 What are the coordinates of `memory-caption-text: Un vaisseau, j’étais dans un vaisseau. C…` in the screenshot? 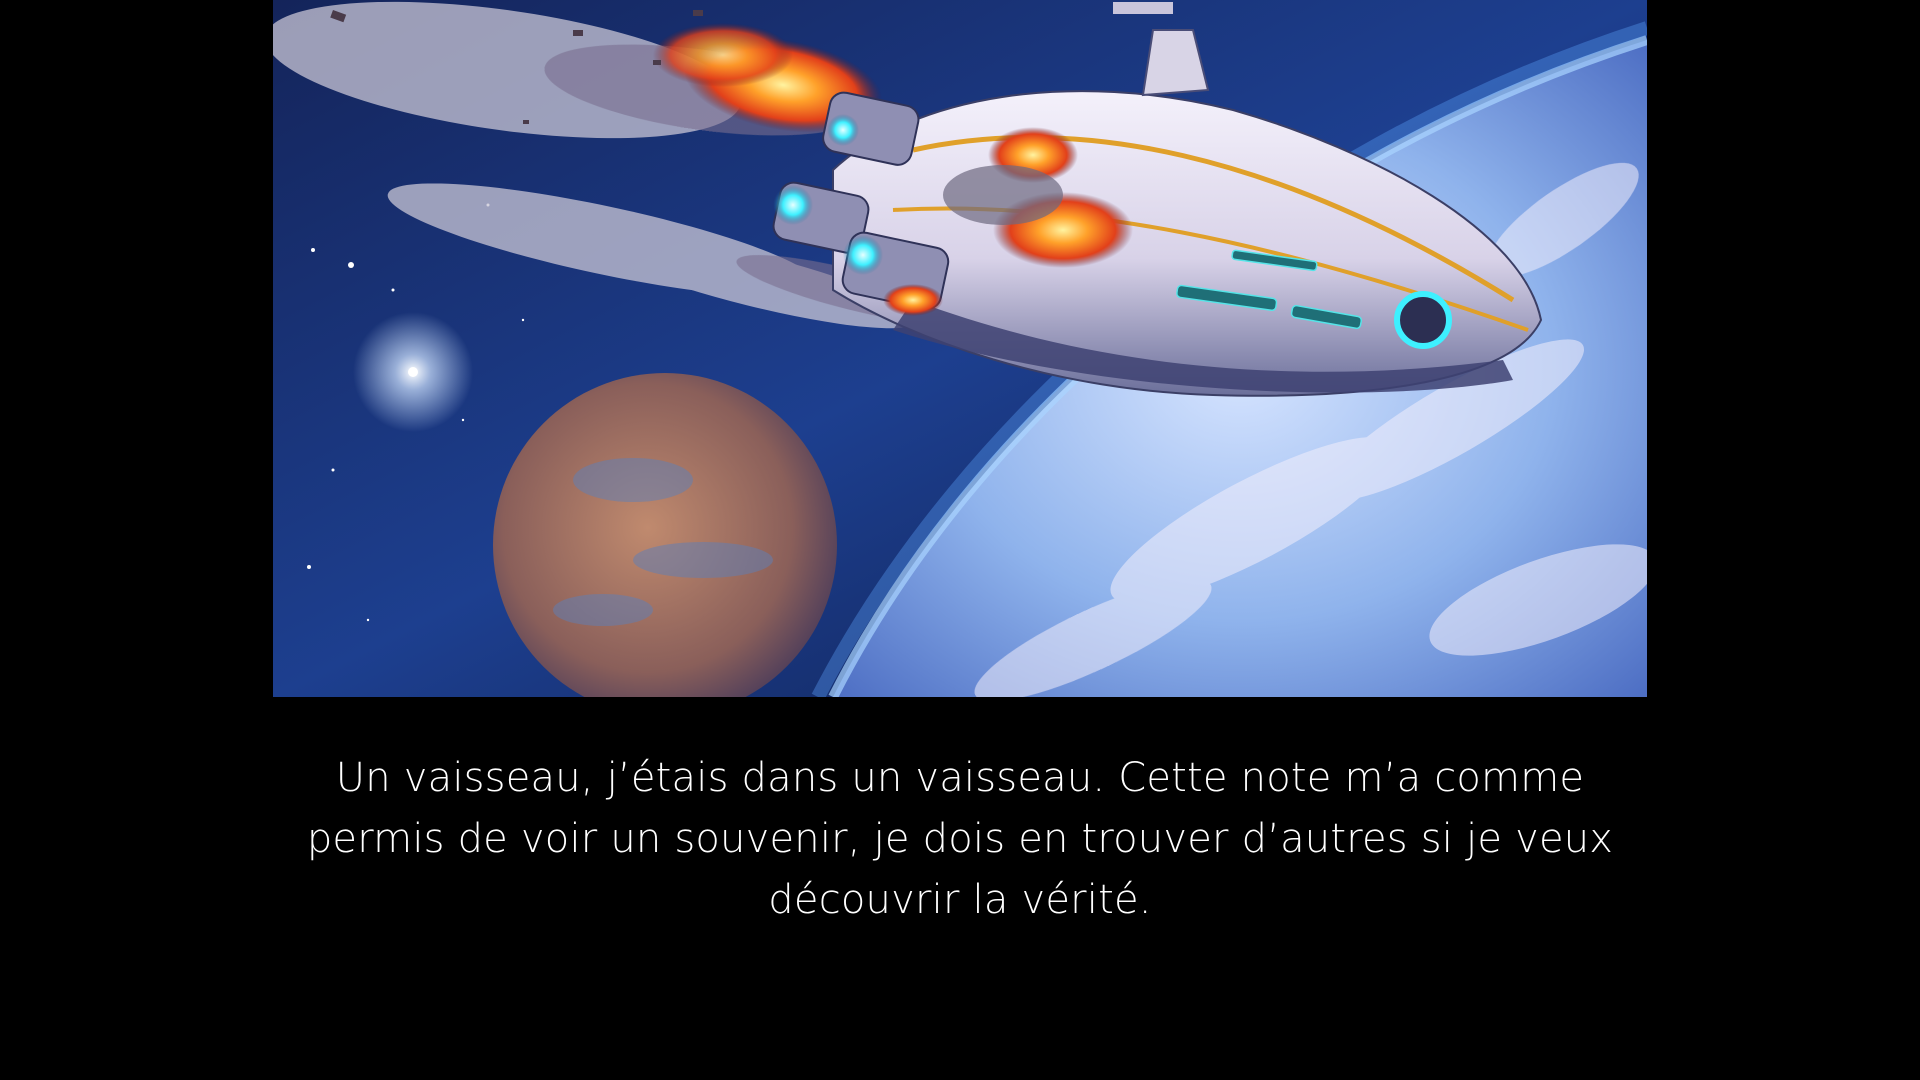 It's located at (960, 839).